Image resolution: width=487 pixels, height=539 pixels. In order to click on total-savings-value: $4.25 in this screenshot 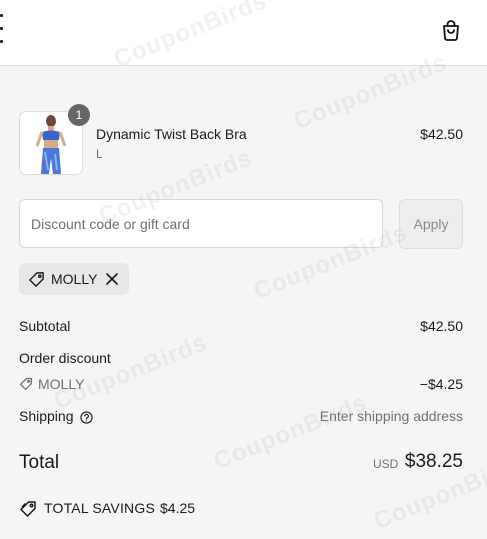, I will do `click(178, 508)`.